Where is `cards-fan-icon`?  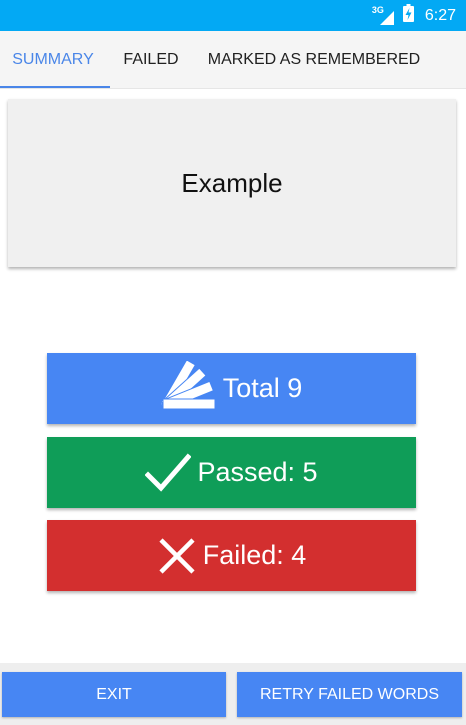
cards-fan-icon is located at coordinates (188, 388).